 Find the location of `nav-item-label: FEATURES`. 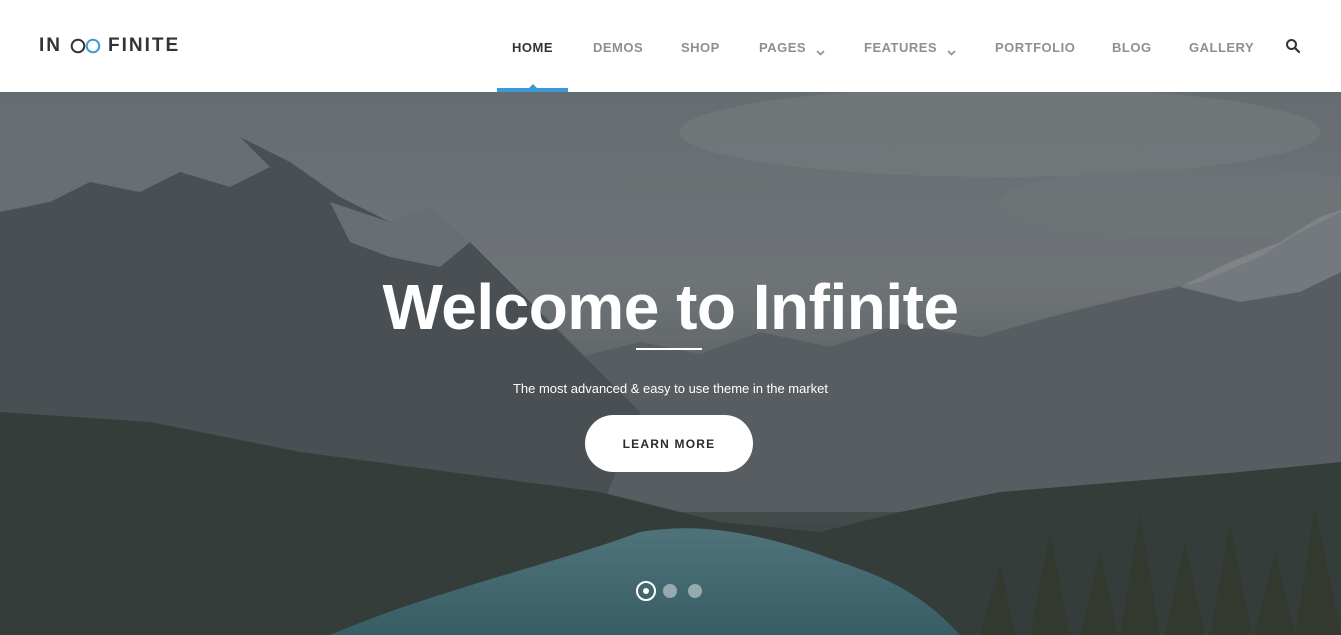

nav-item-label: FEATURES is located at coordinates (901, 47).